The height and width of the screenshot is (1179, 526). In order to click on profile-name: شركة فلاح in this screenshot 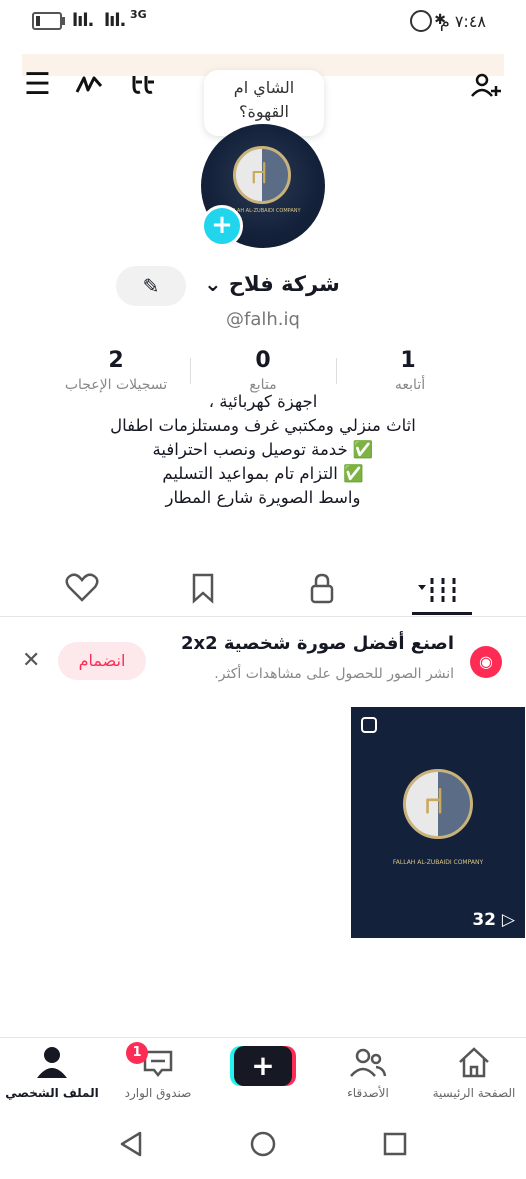, I will do `click(284, 284)`.